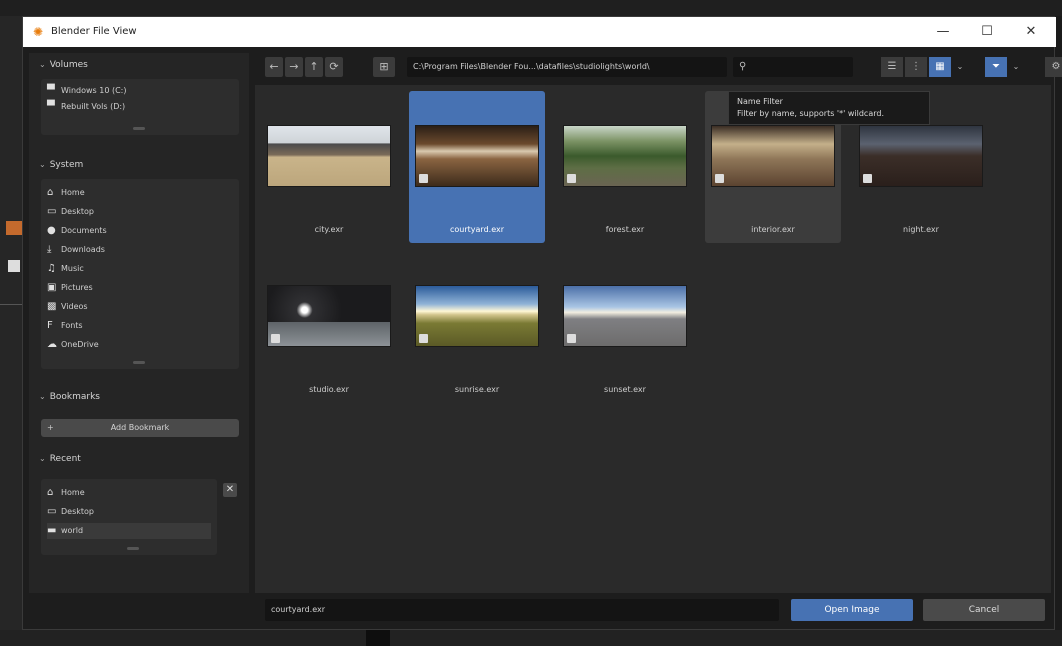 This screenshot has height=646, width=1062. I want to click on recent-header-label: Recent, so click(65, 459).